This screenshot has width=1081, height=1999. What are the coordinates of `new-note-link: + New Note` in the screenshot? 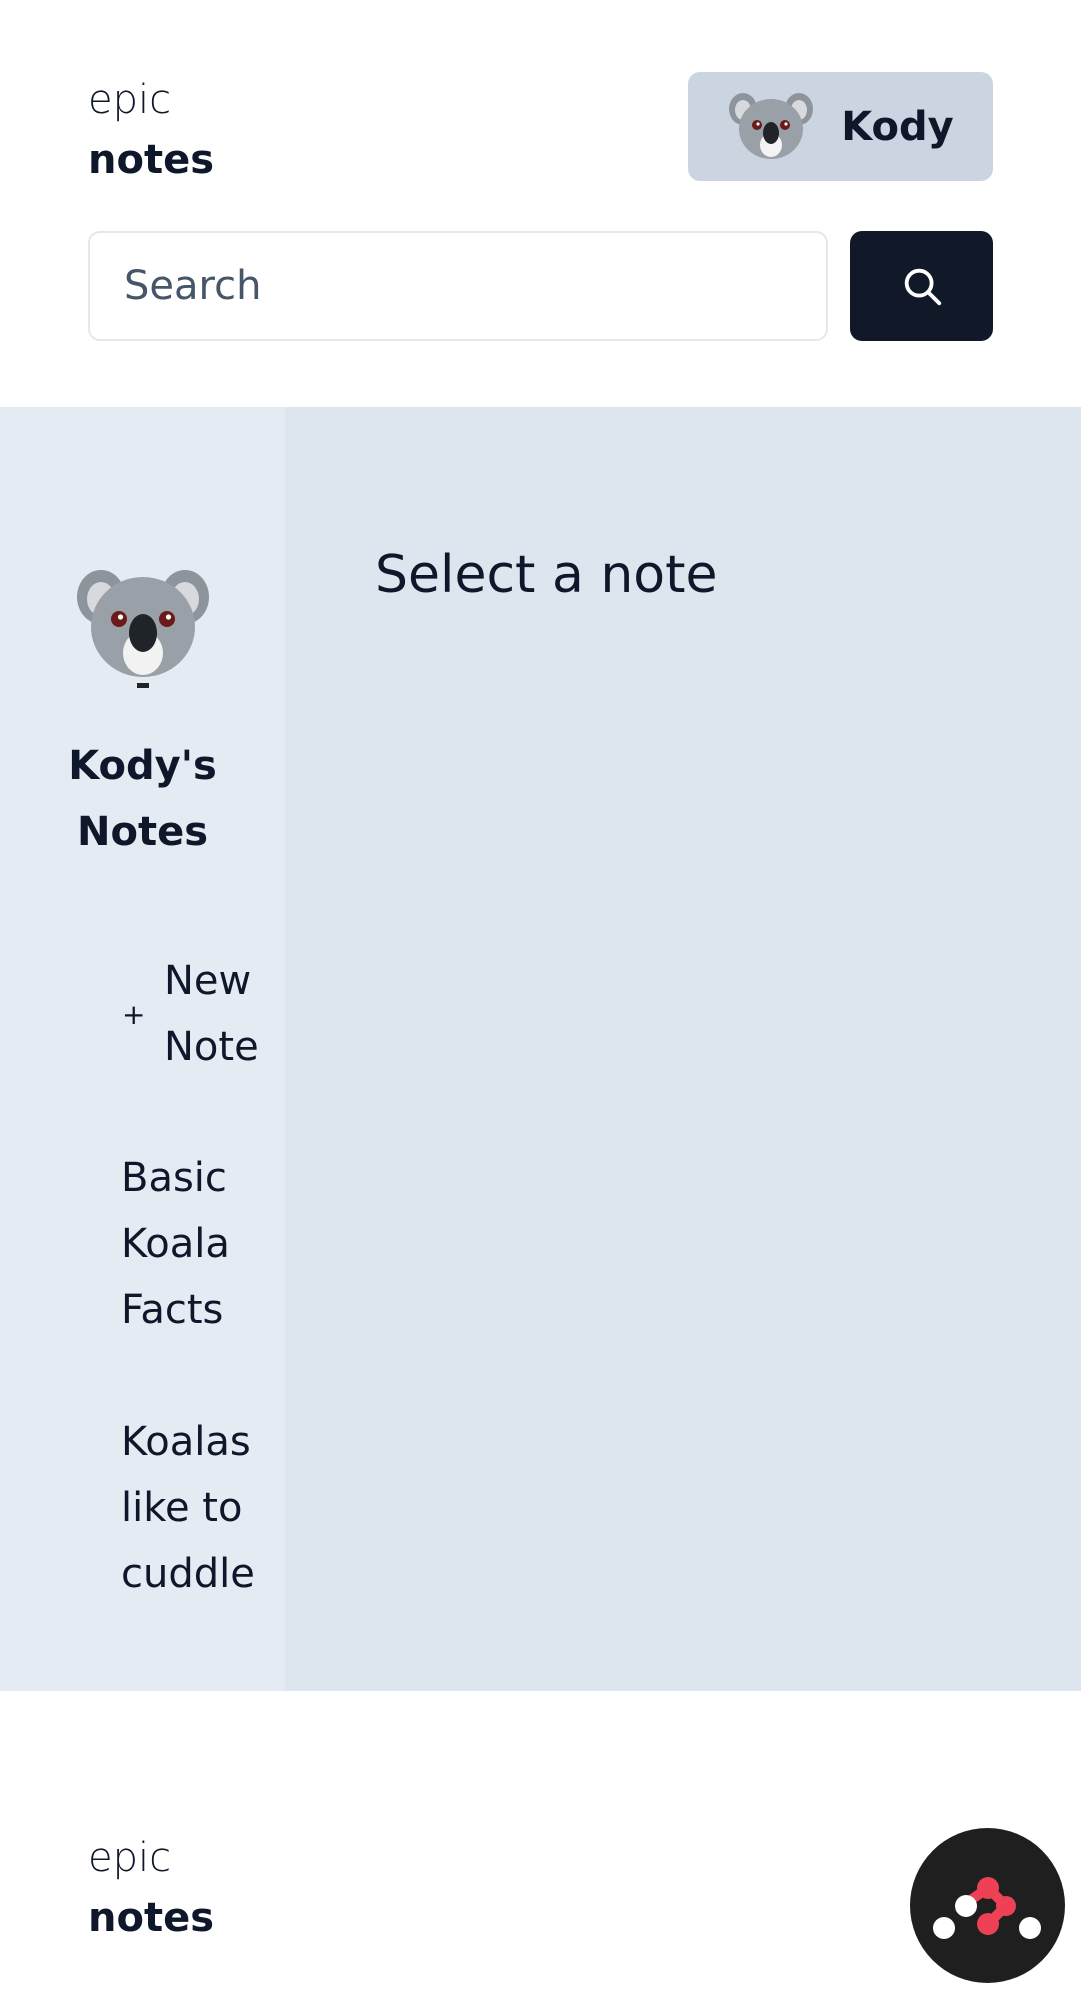 It's located at (197, 1014).